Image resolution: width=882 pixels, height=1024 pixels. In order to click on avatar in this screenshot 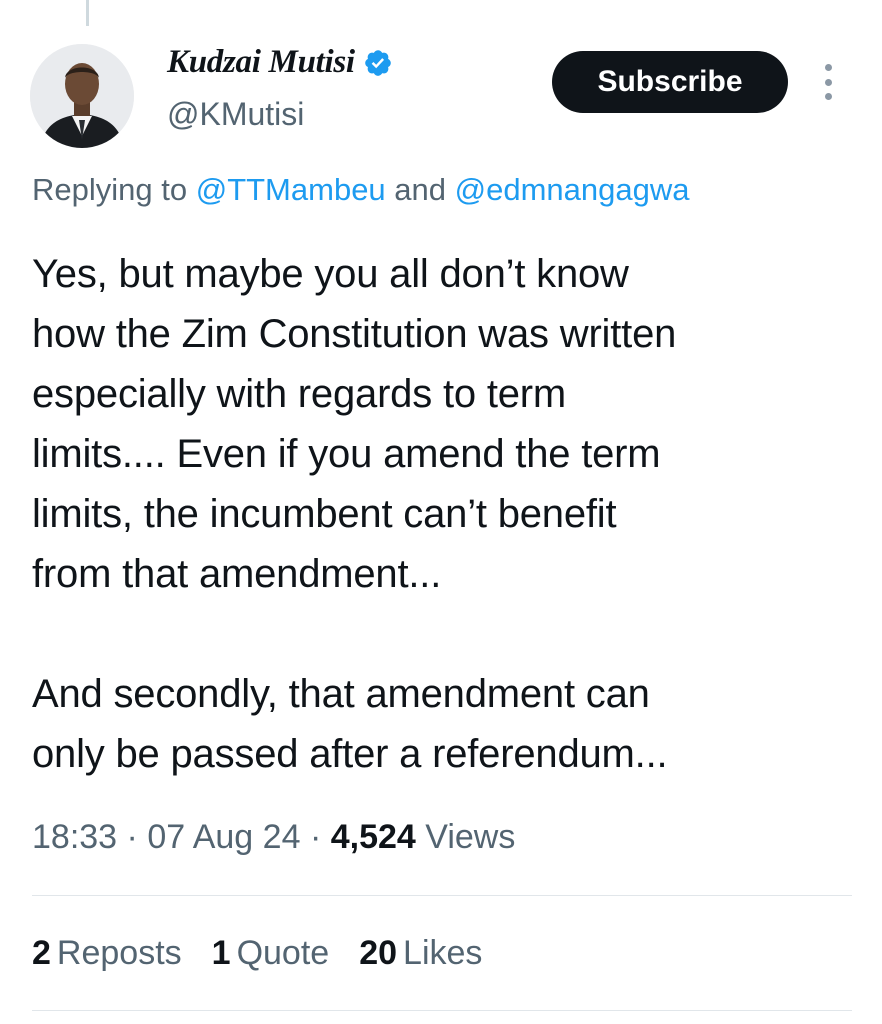, I will do `click(82, 96)`.